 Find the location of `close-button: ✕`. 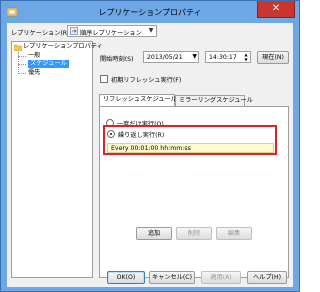

close-button: ✕ is located at coordinates (276, 9).